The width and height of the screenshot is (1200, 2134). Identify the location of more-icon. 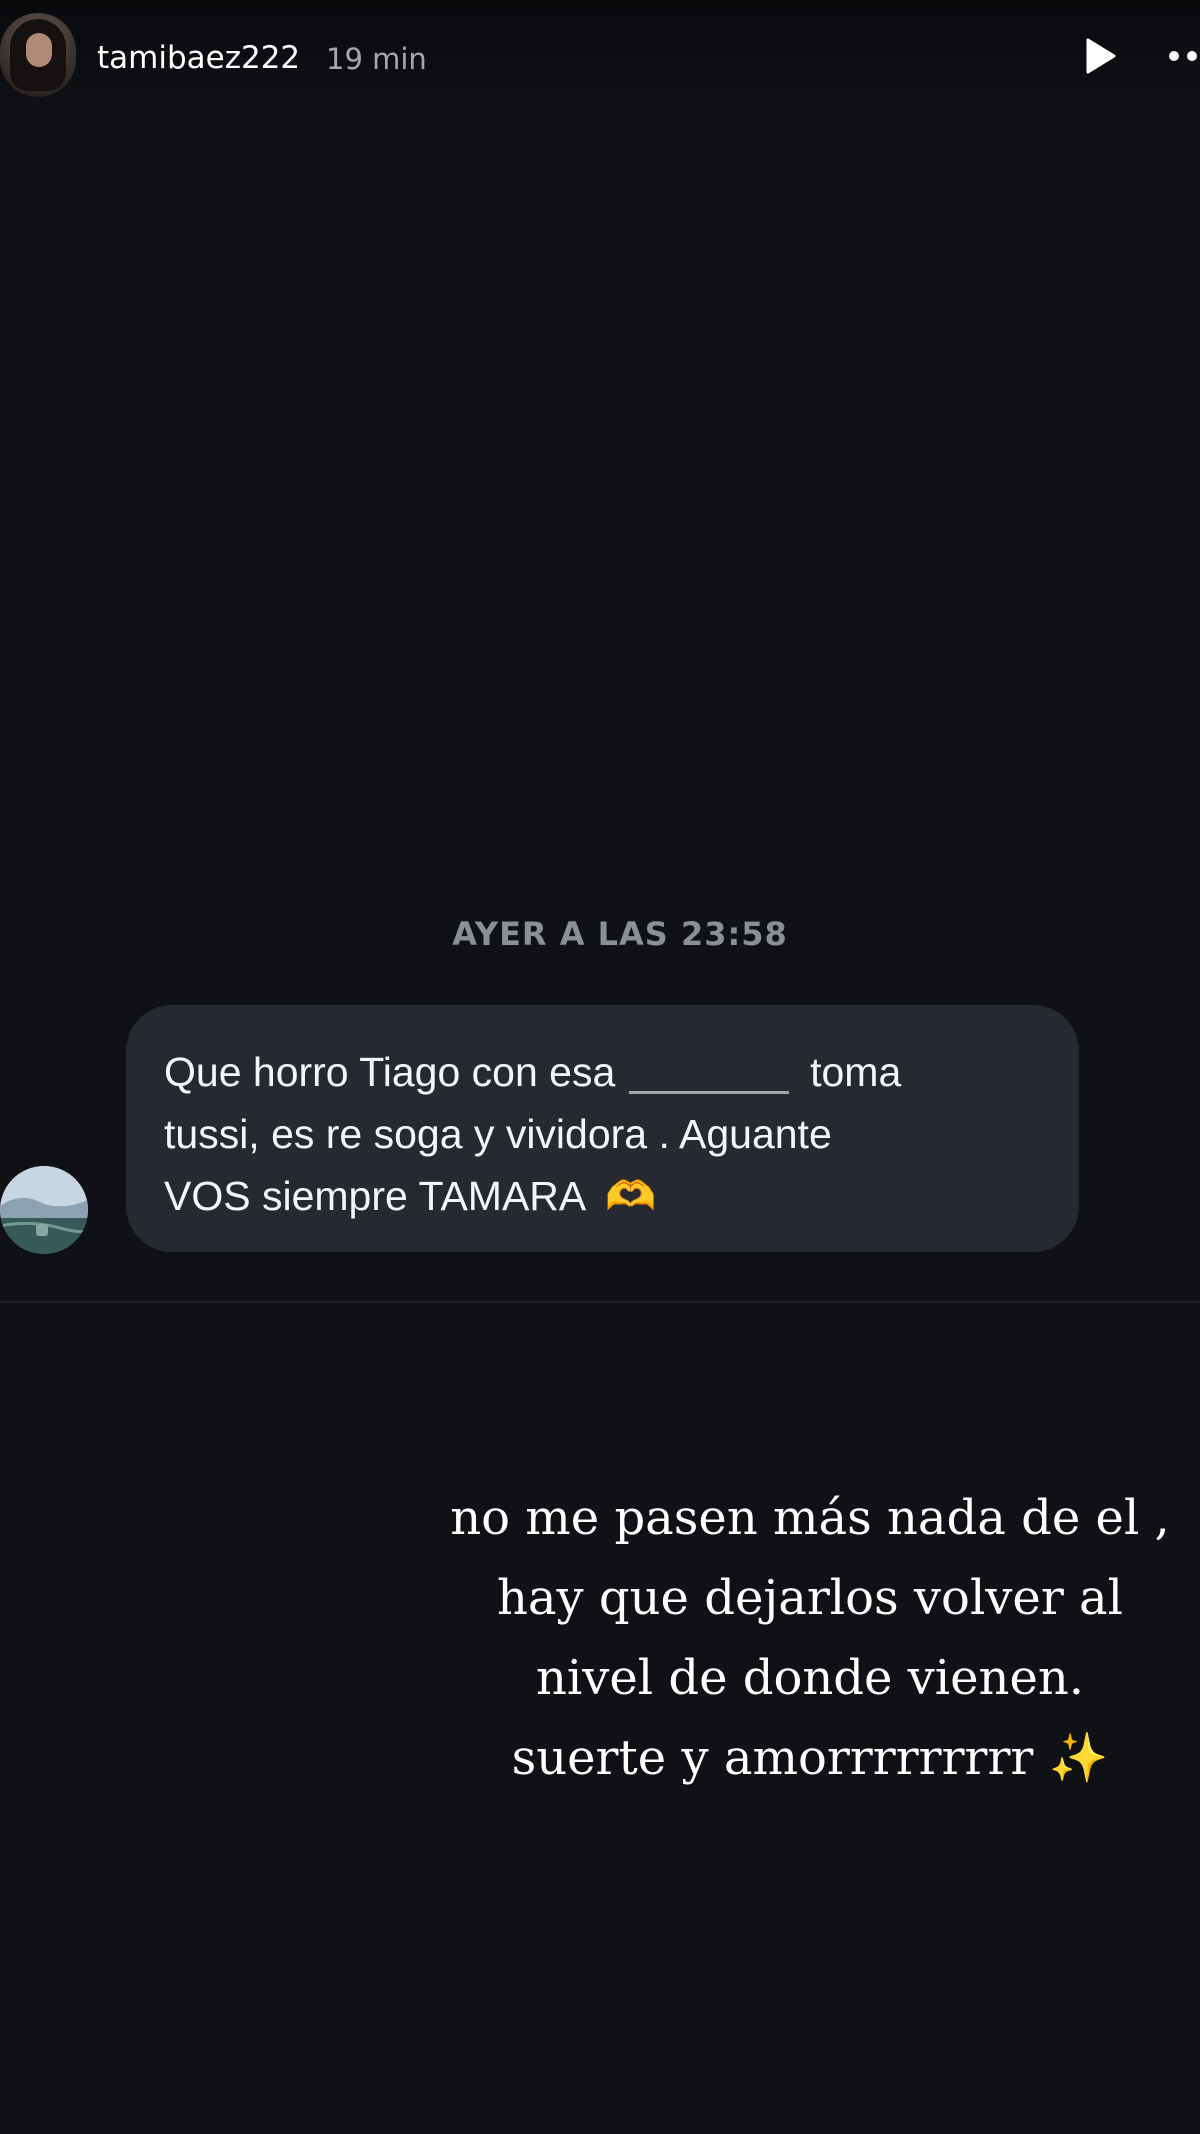
(1180, 56).